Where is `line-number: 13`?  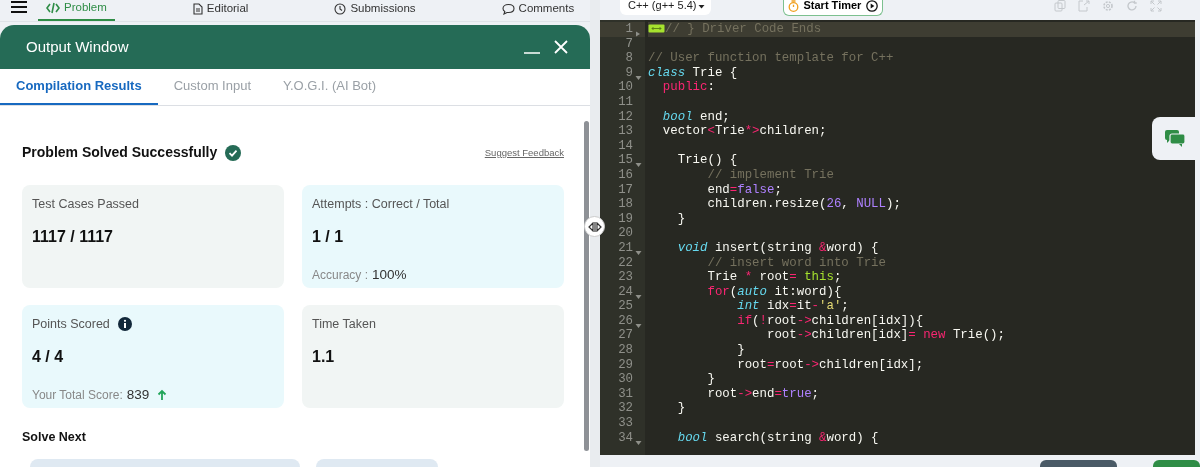 line-number: 13 is located at coordinates (625, 131).